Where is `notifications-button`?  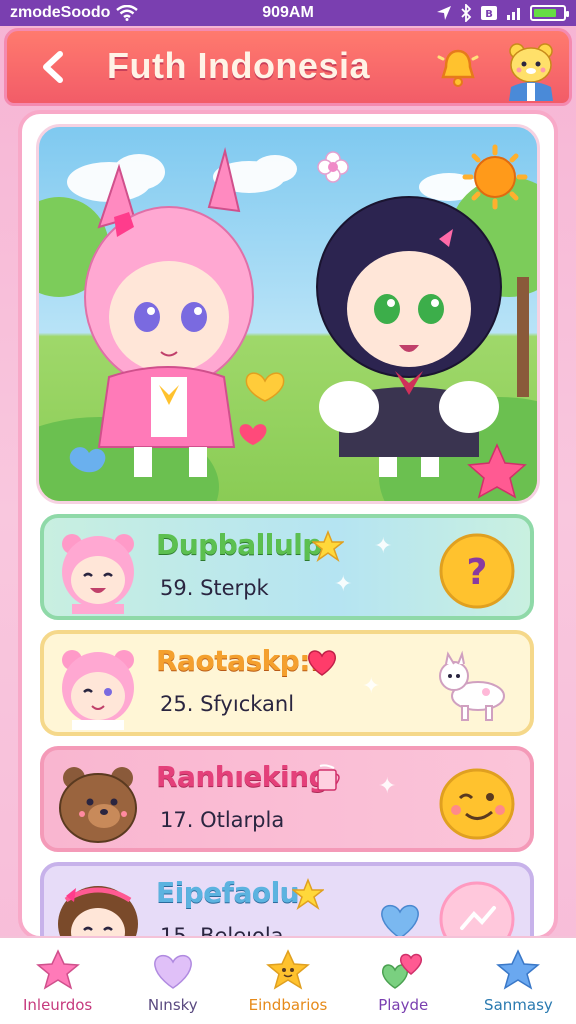 notifications-button is located at coordinates (458, 68).